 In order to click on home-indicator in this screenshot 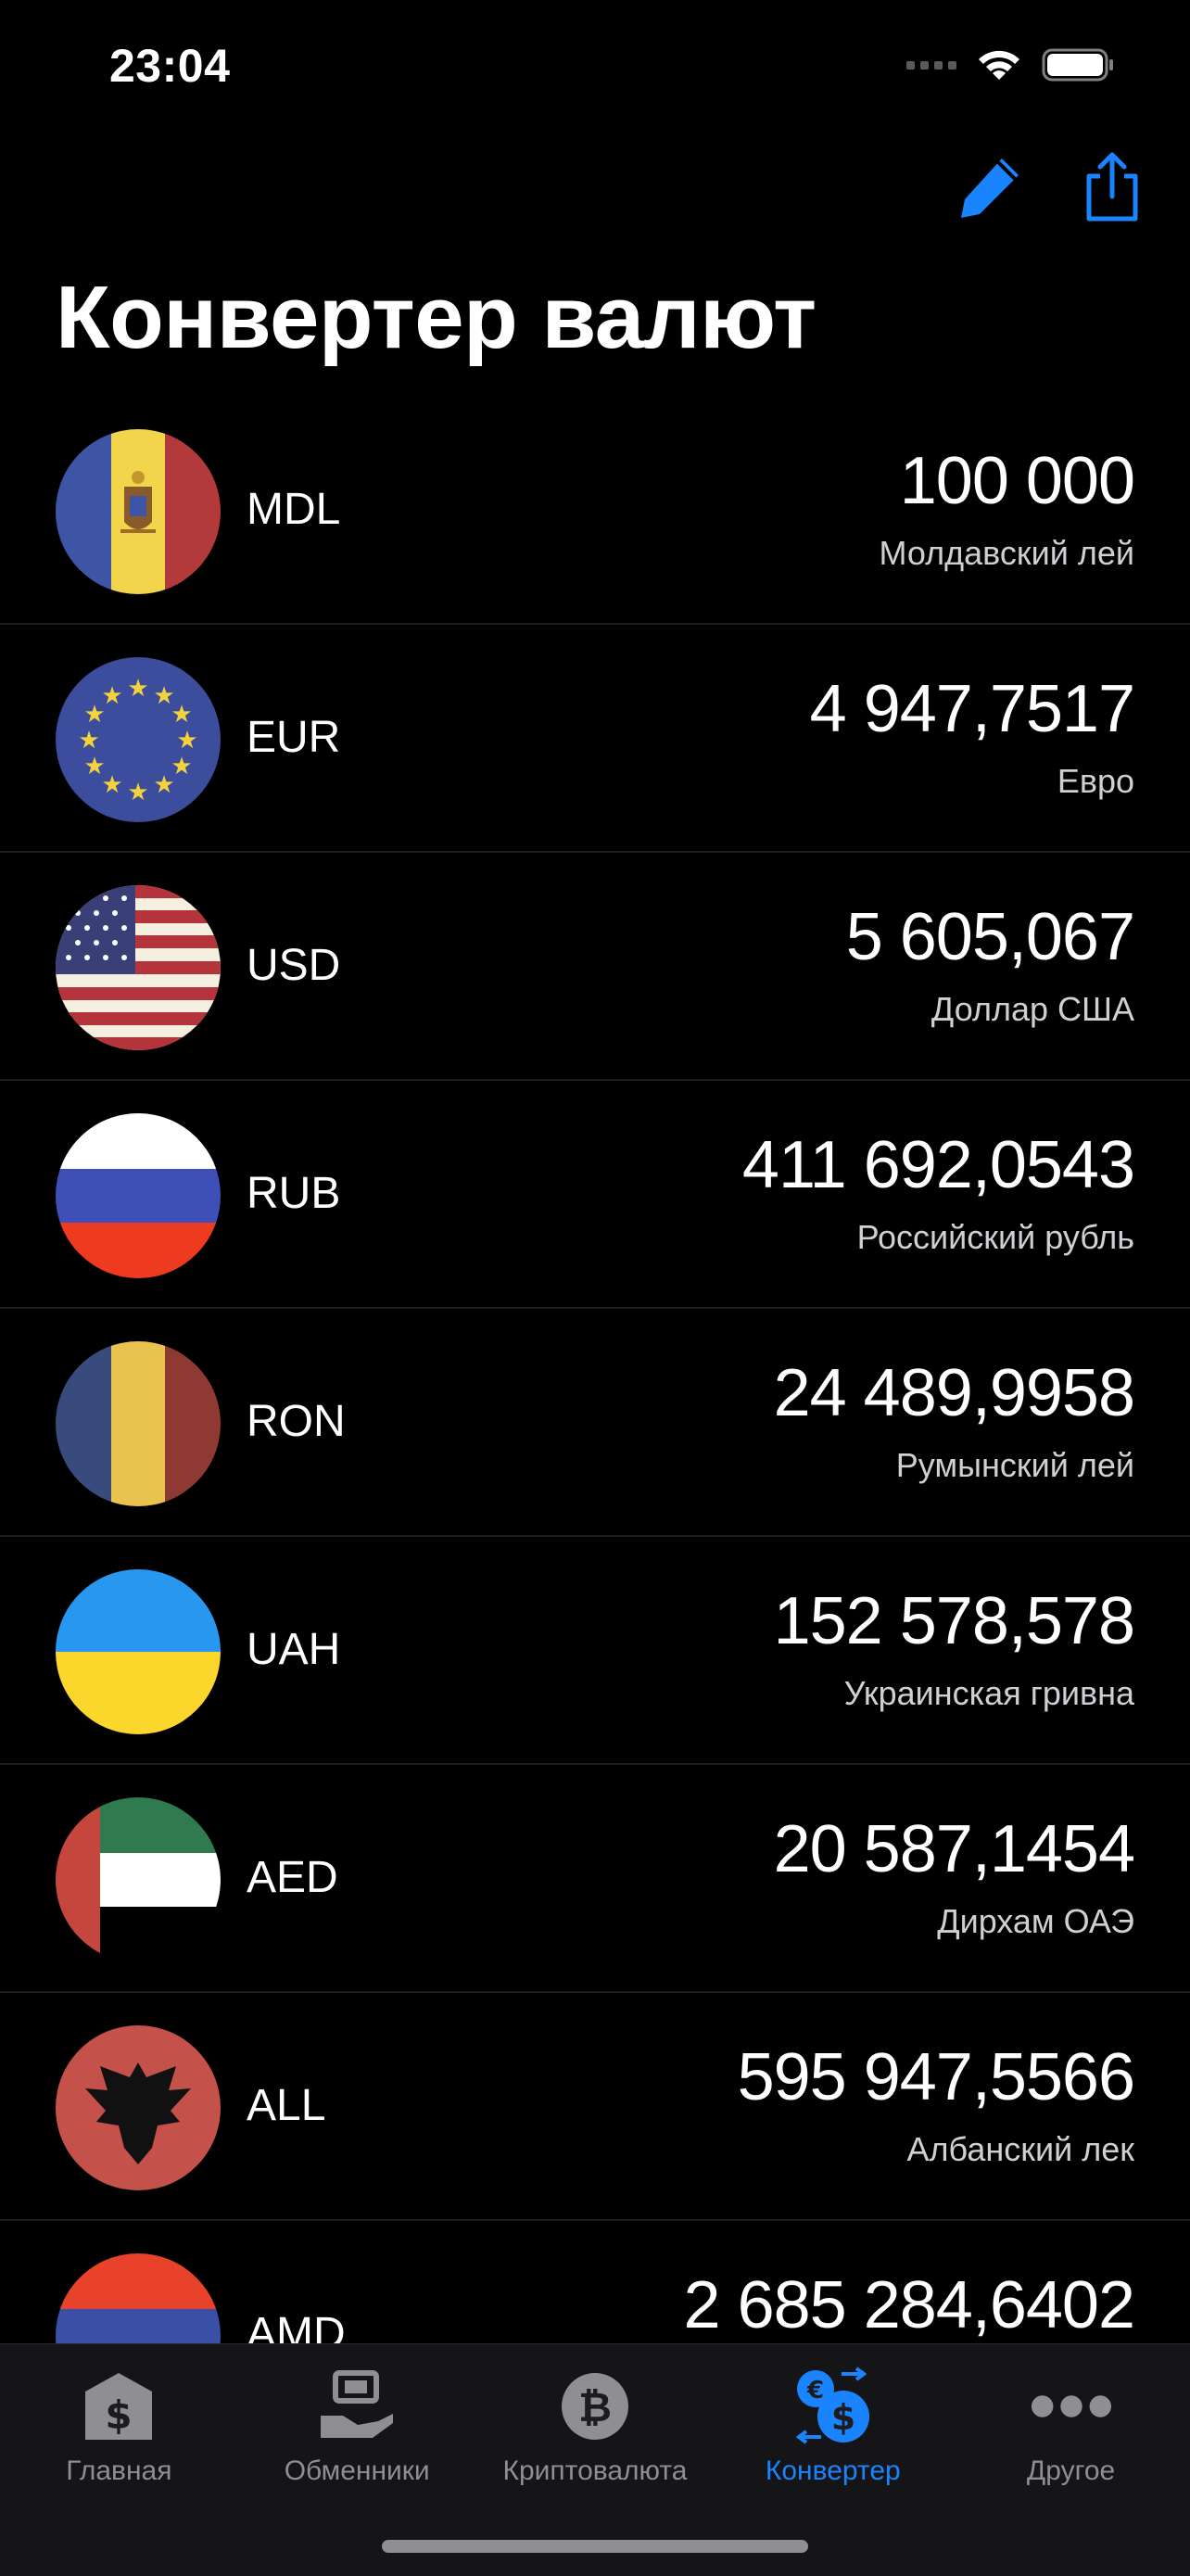, I will do `click(595, 2546)`.